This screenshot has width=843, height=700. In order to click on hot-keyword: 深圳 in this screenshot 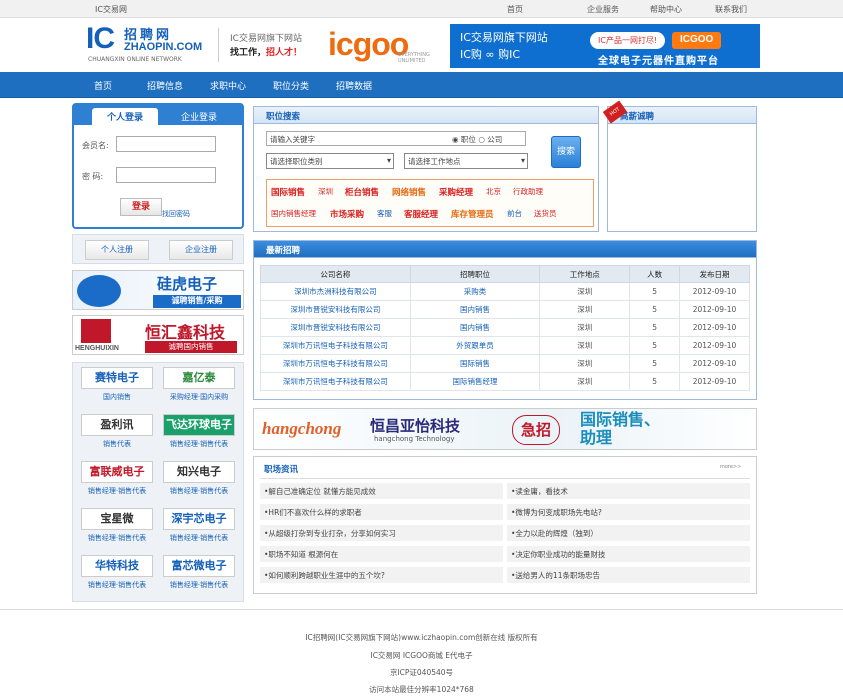, I will do `click(325, 191)`.